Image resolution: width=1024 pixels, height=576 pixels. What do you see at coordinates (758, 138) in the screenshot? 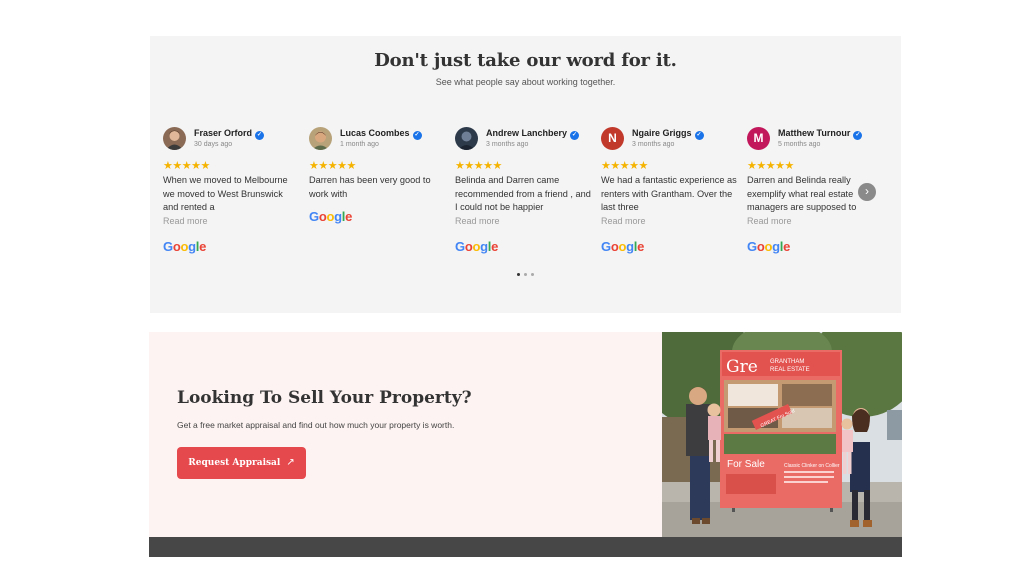
I see `reviewer-avatar: M` at bounding box center [758, 138].